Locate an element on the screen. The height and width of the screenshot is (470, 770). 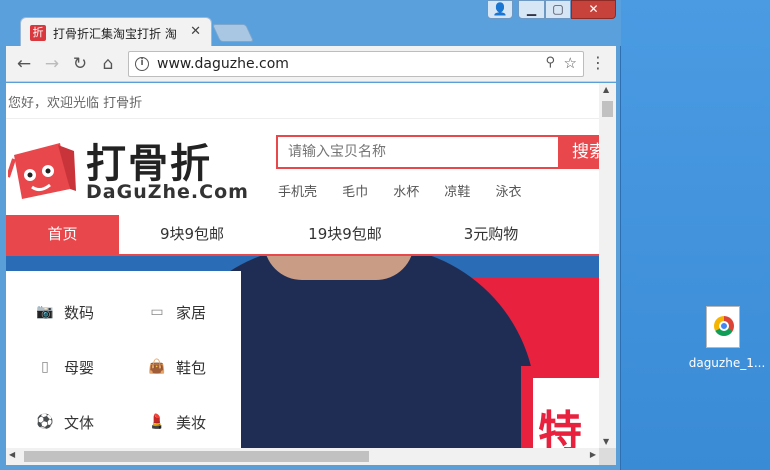
tab-close-icon: ✕ is located at coordinates (195, 31).